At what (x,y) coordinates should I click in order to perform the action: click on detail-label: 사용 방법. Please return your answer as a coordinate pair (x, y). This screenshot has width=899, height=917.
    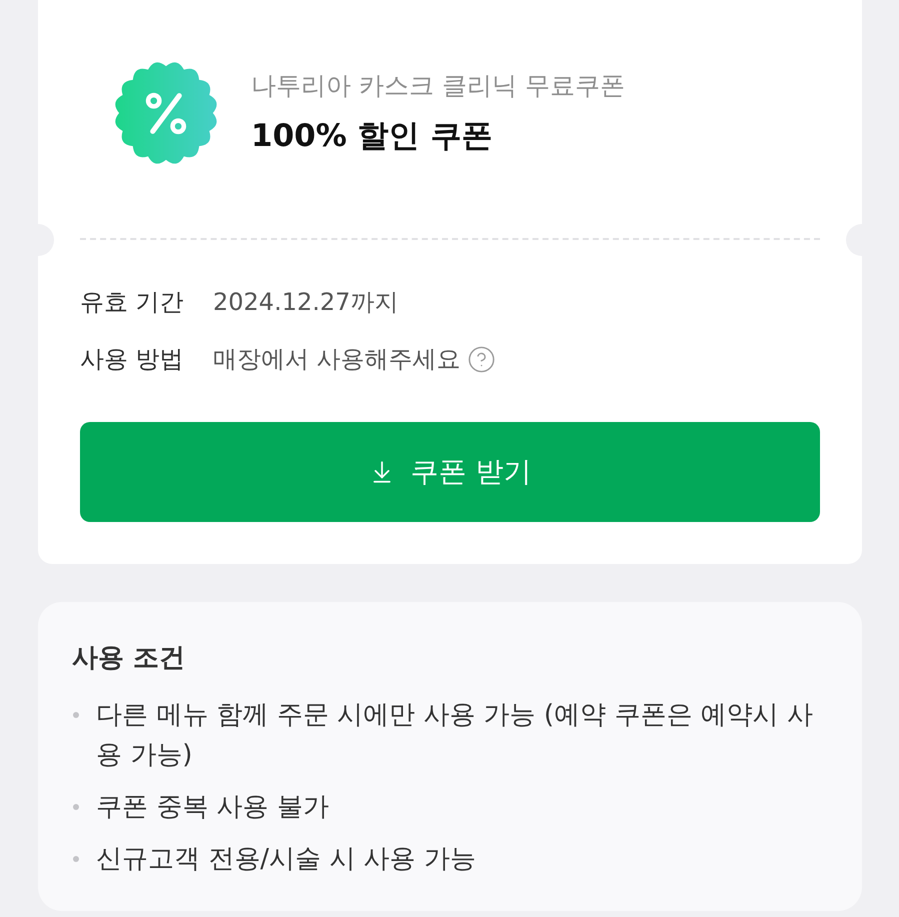
    Looking at the image, I should click on (132, 359).